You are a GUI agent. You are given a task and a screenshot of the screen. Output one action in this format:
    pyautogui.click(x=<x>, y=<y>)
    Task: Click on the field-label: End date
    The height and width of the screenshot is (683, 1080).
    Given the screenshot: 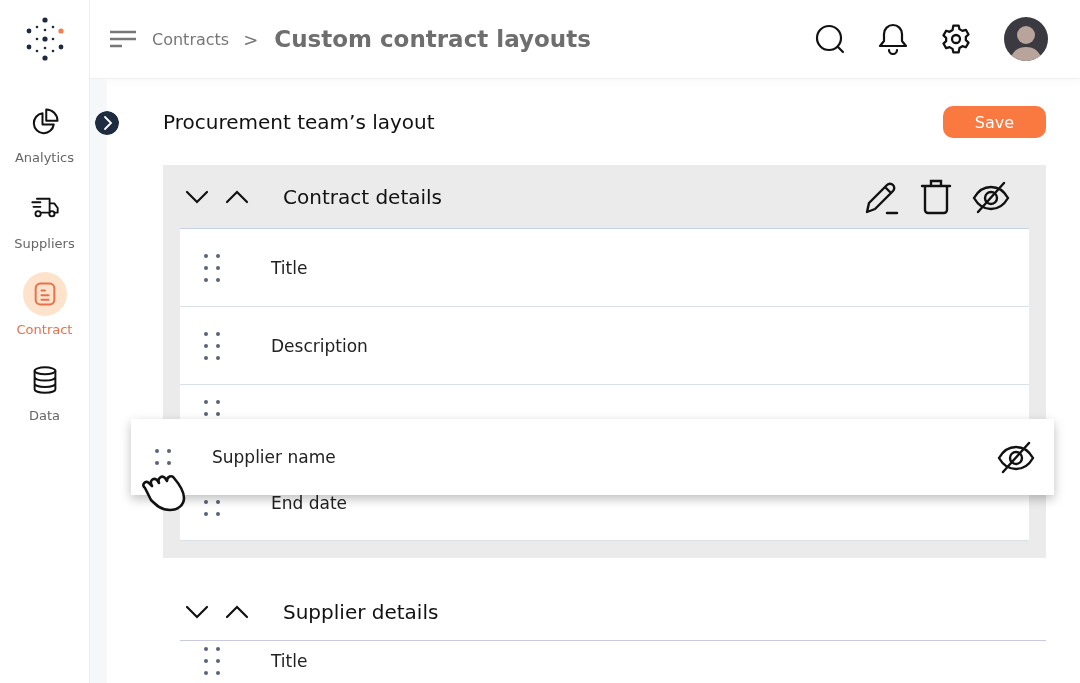 What is the action you would take?
    pyautogui.click(x=309, y=503)
    